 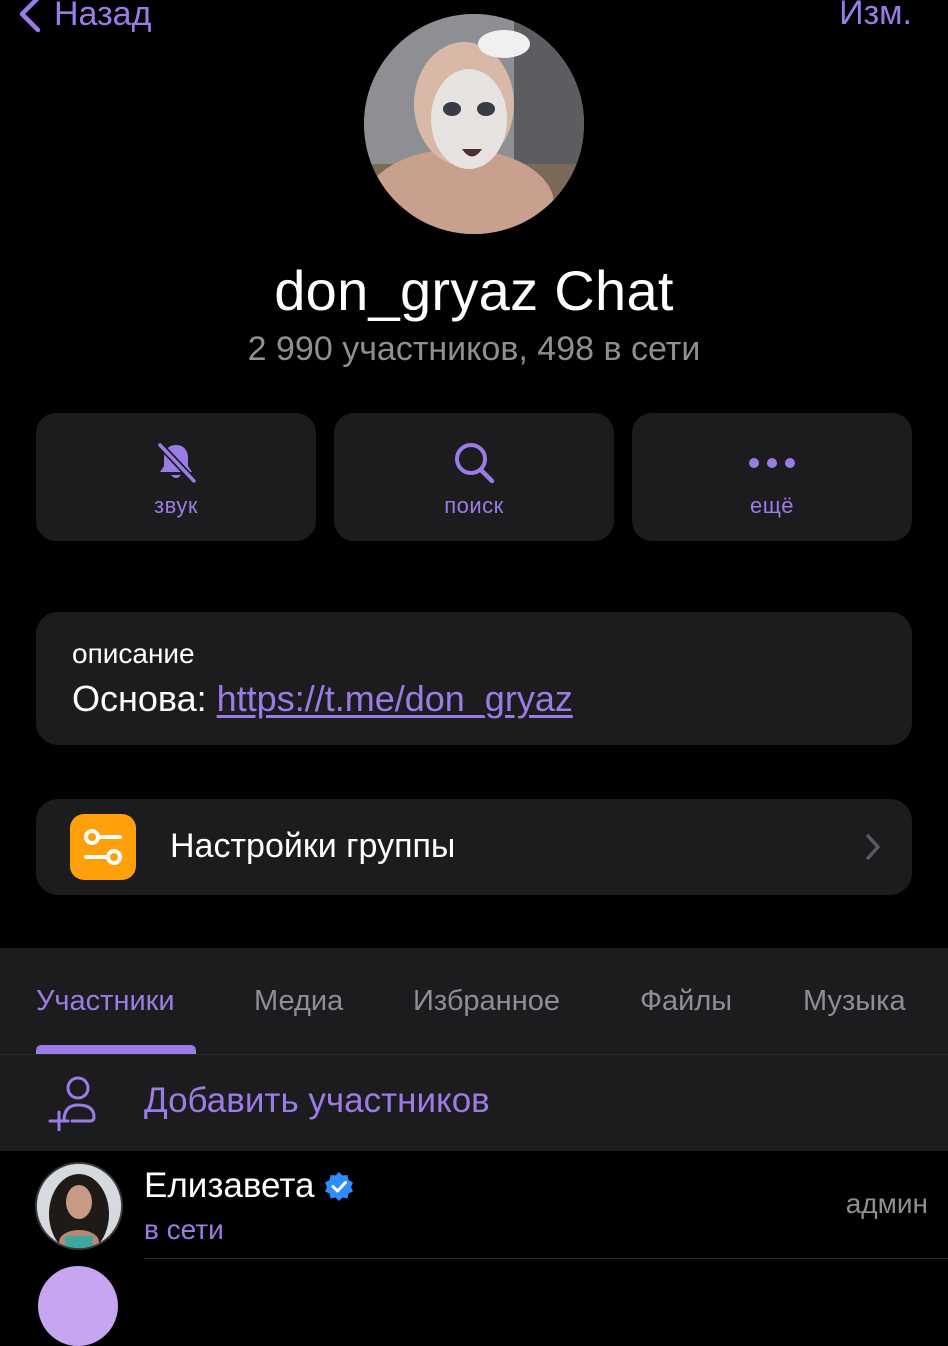 I want to click on verified-badge-icon, so click(x=339, y=1186).